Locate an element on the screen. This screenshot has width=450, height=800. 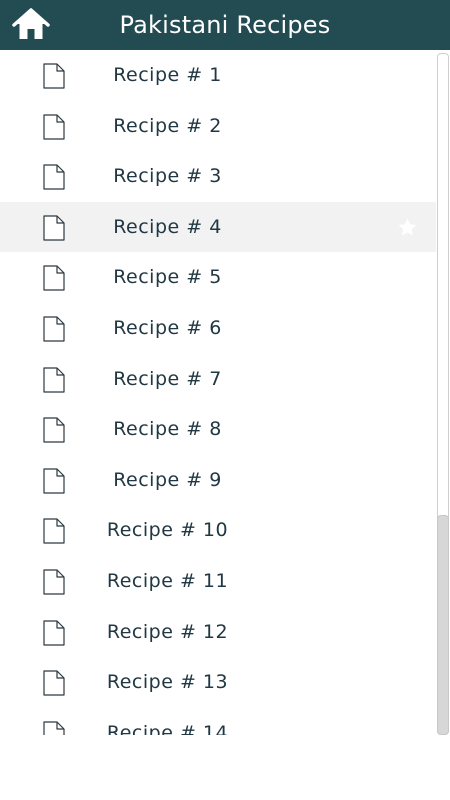
recipe-row-6: Recipe # 6 is located at coordinates (218, 328).